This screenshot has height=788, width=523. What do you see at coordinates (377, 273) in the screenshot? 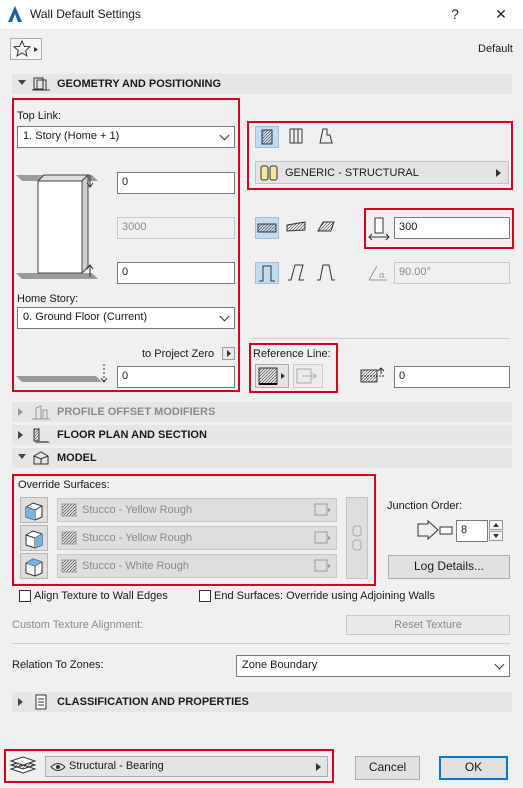
I see `slant-angle-icon: α` at bounding box center [377, 273].